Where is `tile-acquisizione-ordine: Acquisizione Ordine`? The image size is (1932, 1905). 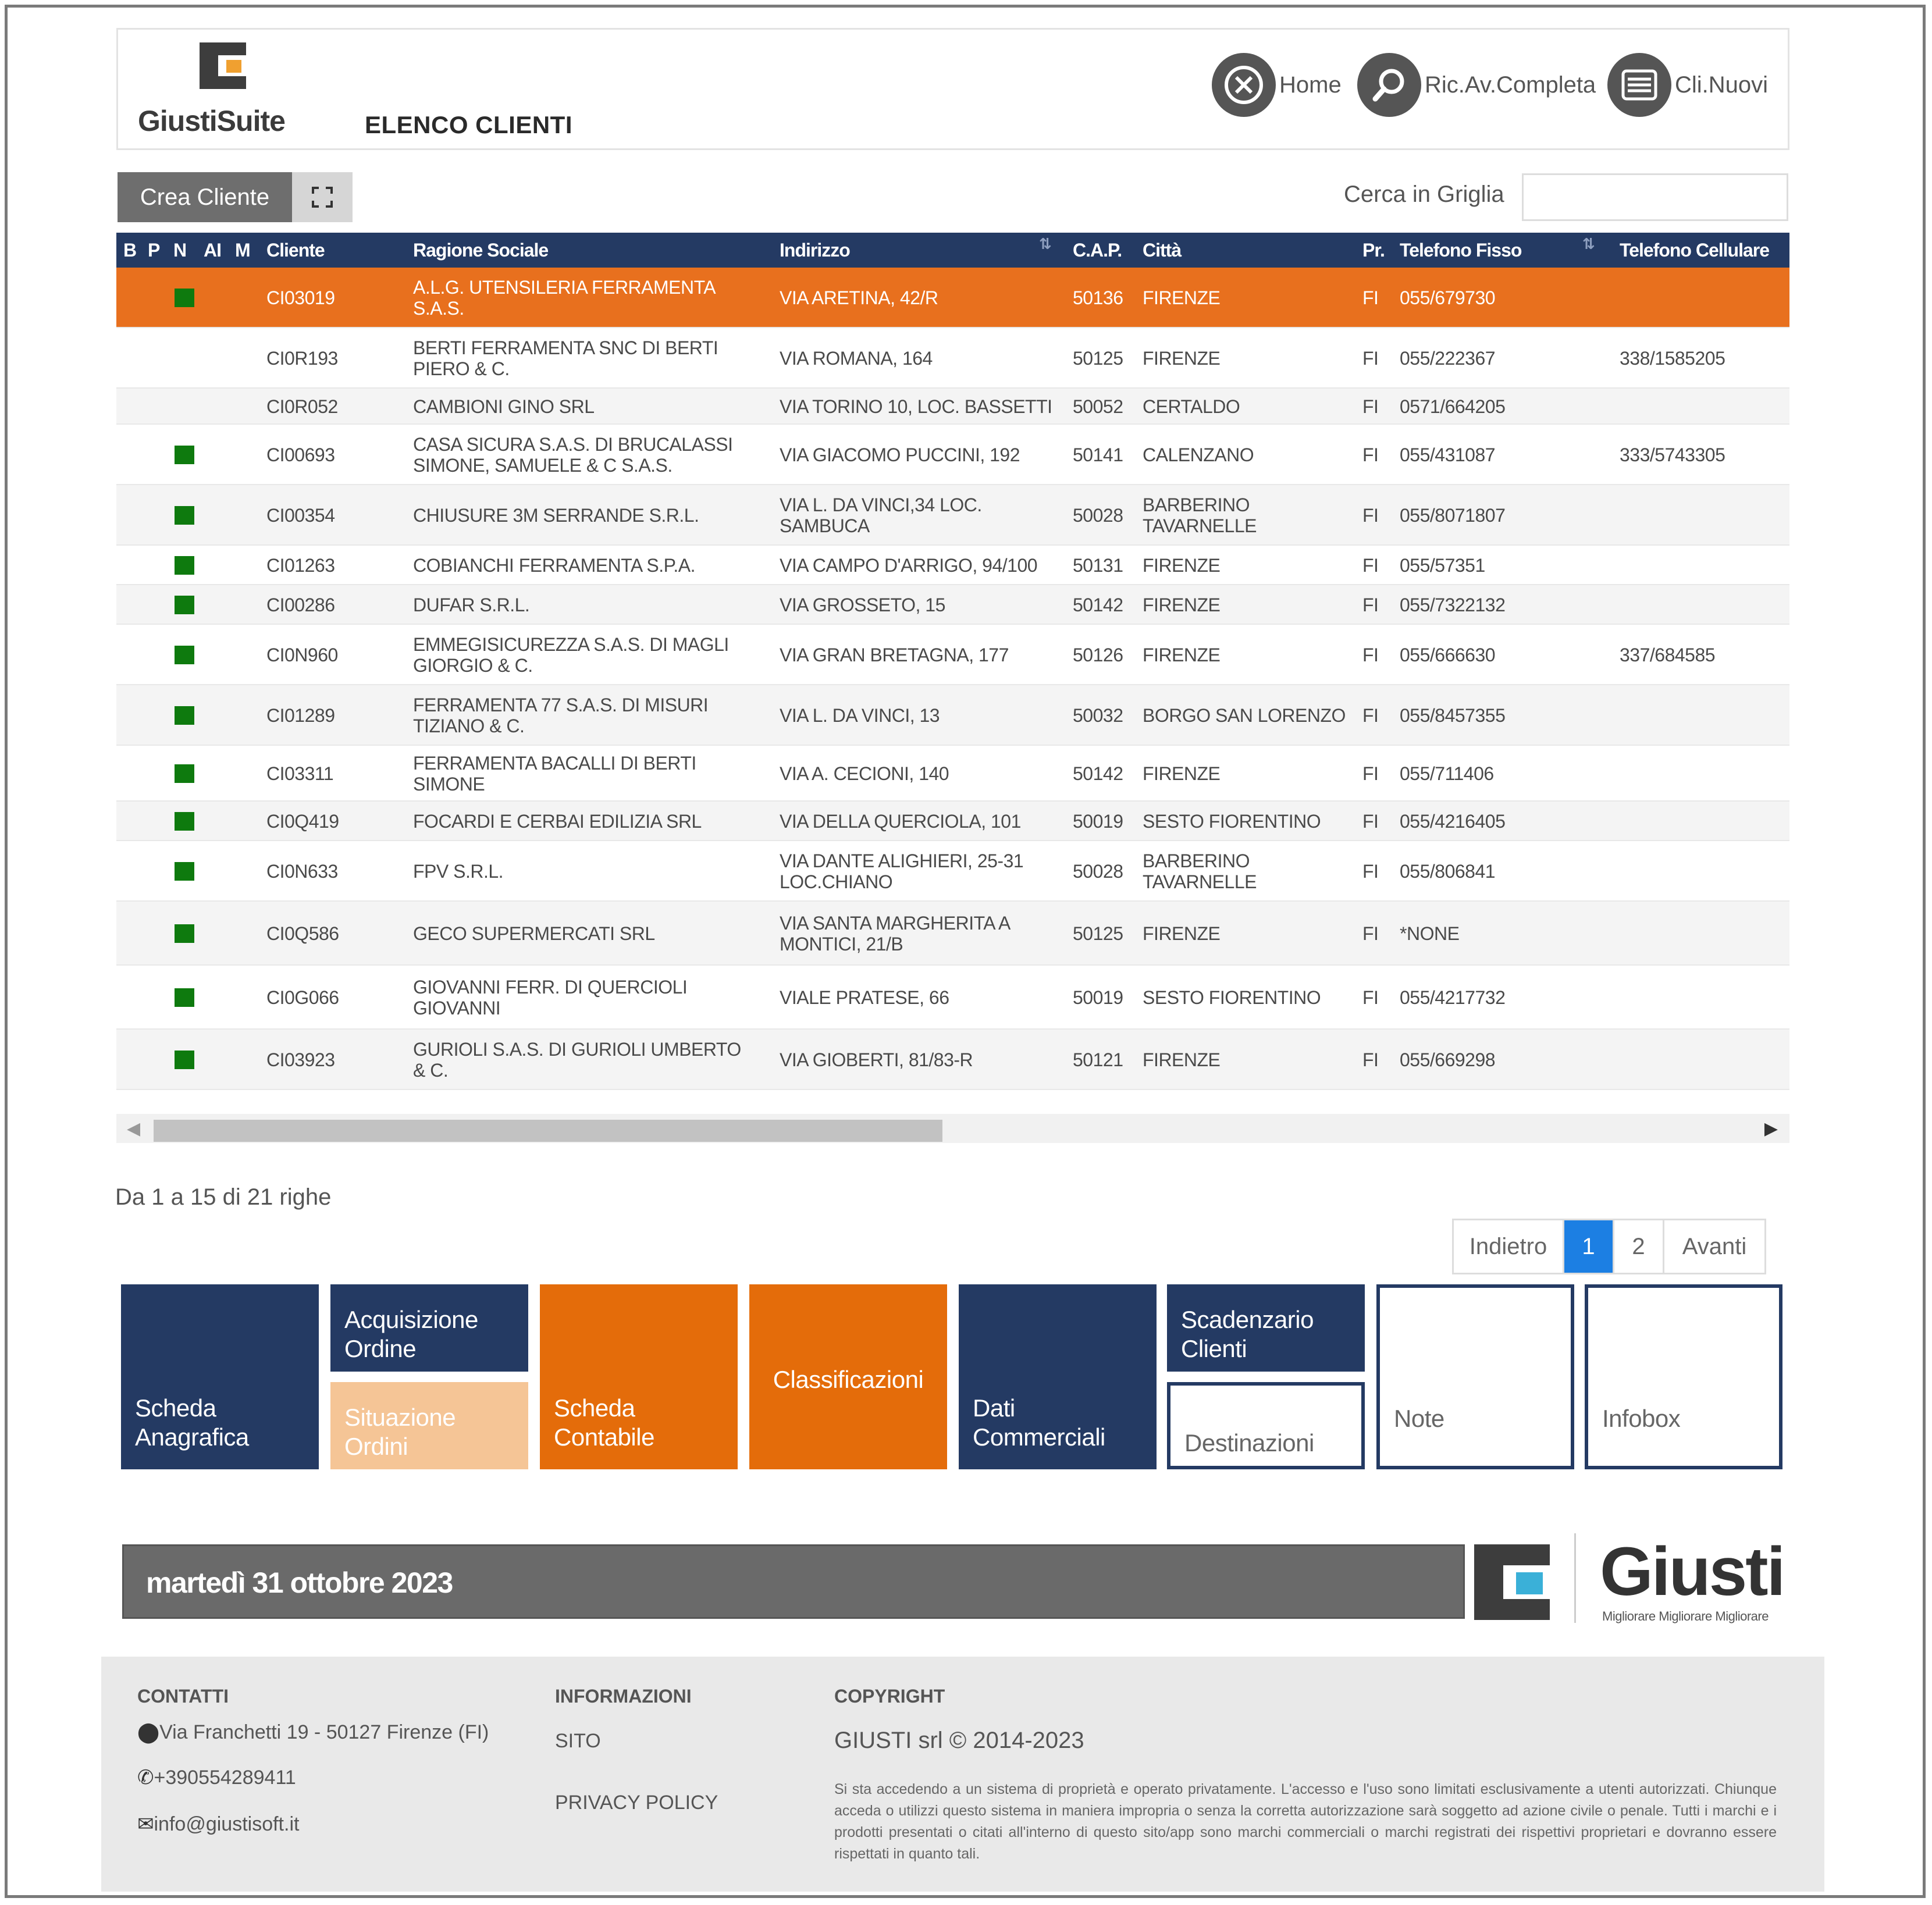
tile-acquisizione-ordine: Acquisizione Ordine is located at coordinates (429, 1328).